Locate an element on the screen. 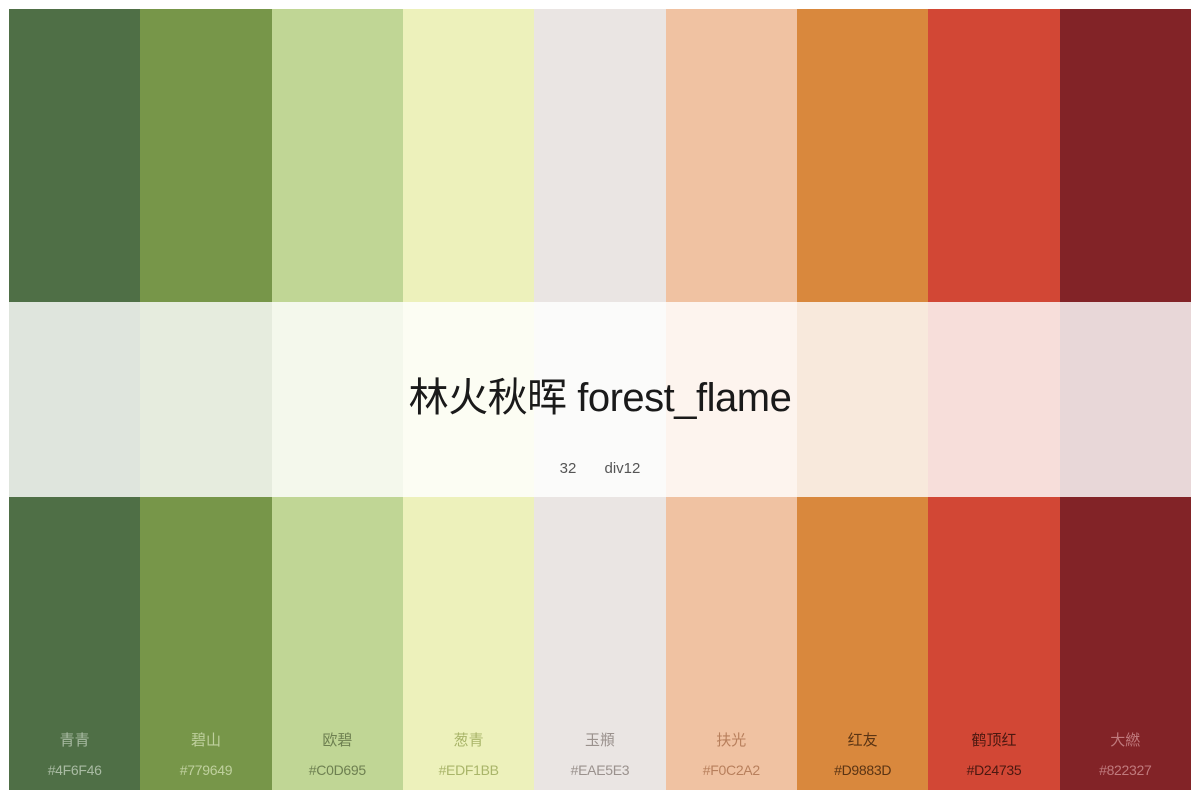 The height and width of the screenshot is (800, 1200). swatch-hex: #C0D695 is located at coordinates (337, 770).